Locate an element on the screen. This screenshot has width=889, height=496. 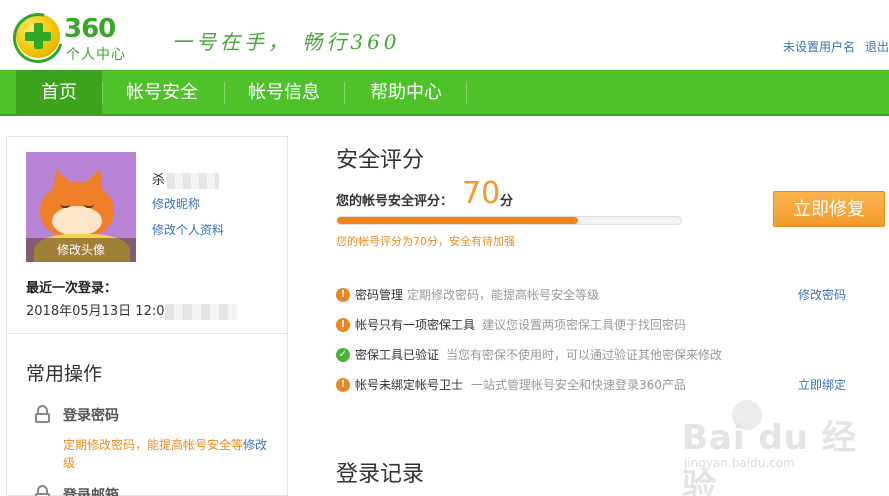
security-score-title: 安全评分 is located at coordinates (380, 160).